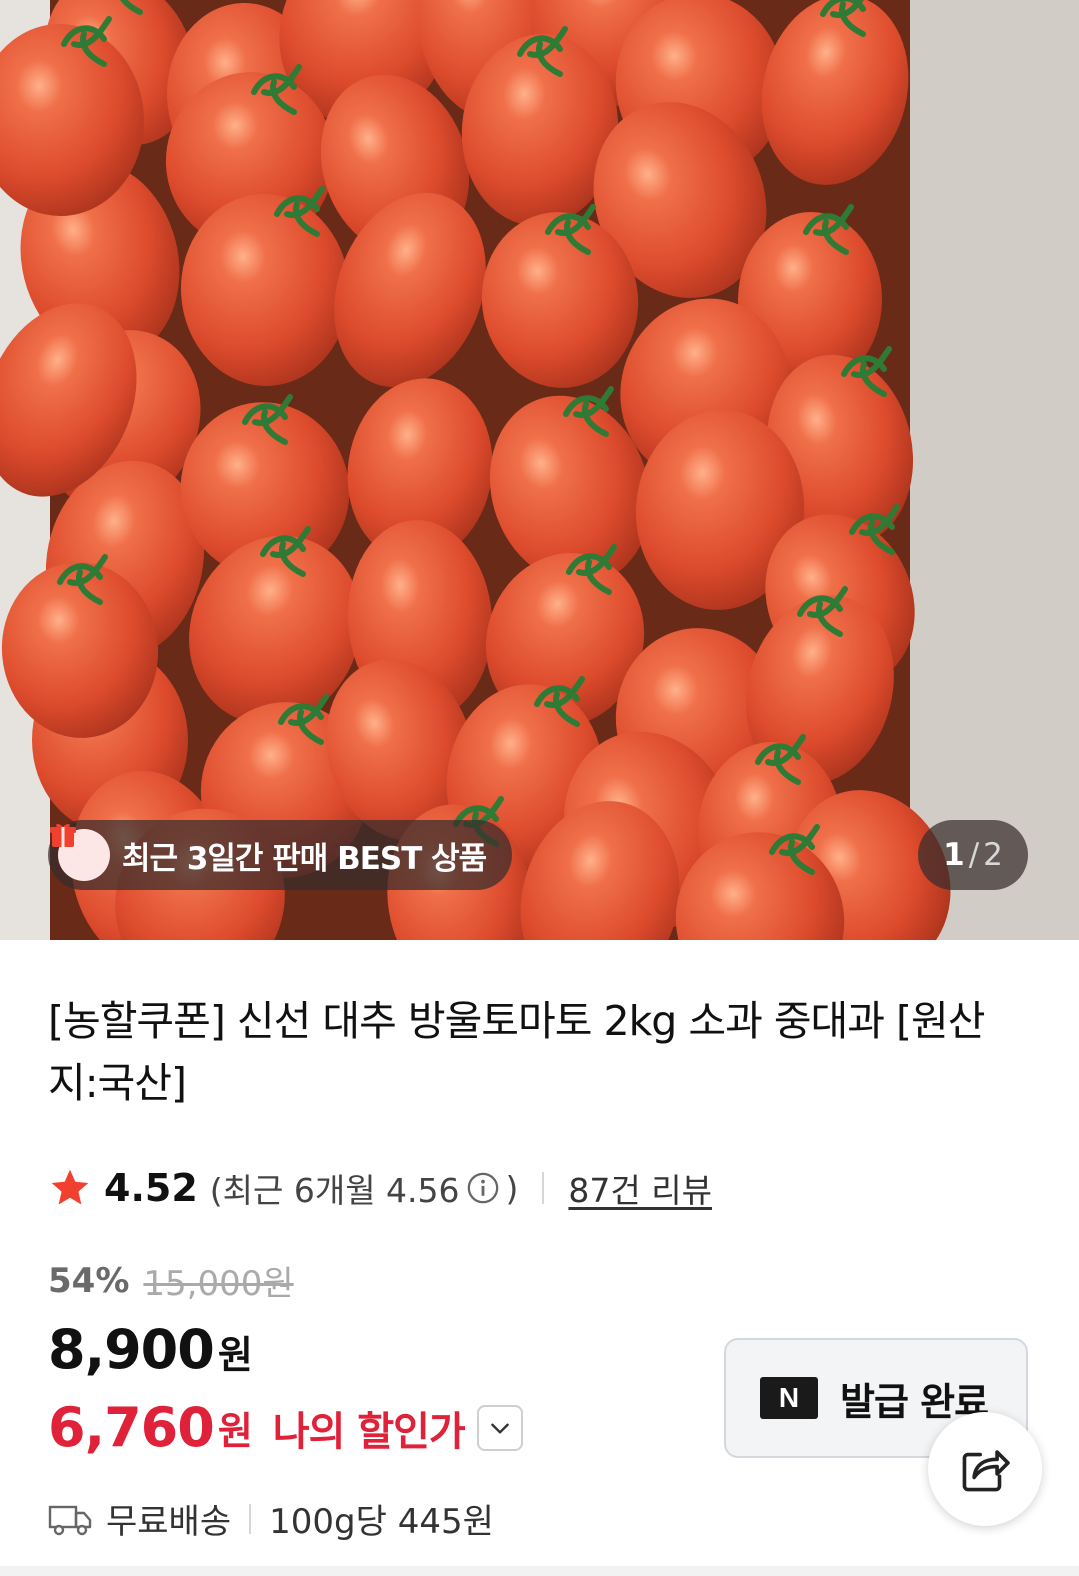  I want to click on shipping-row: 무료배송 100g당 445원, so click(271, 1518).